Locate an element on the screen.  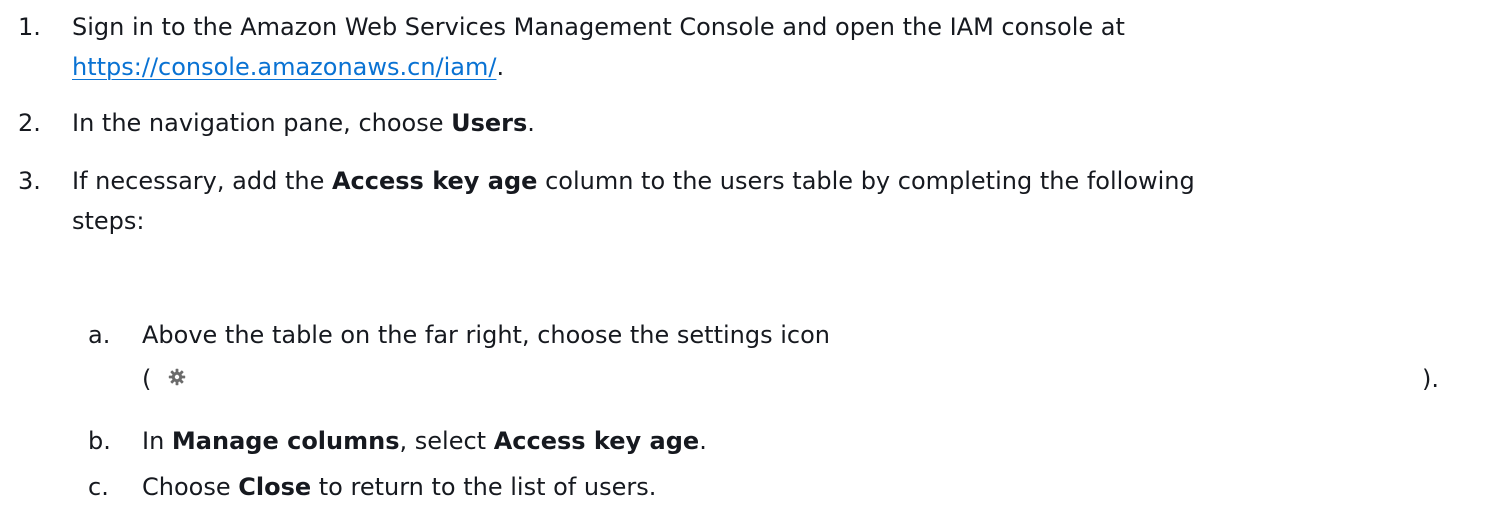
substep-letter: a. is located at coordinates (99, 335).